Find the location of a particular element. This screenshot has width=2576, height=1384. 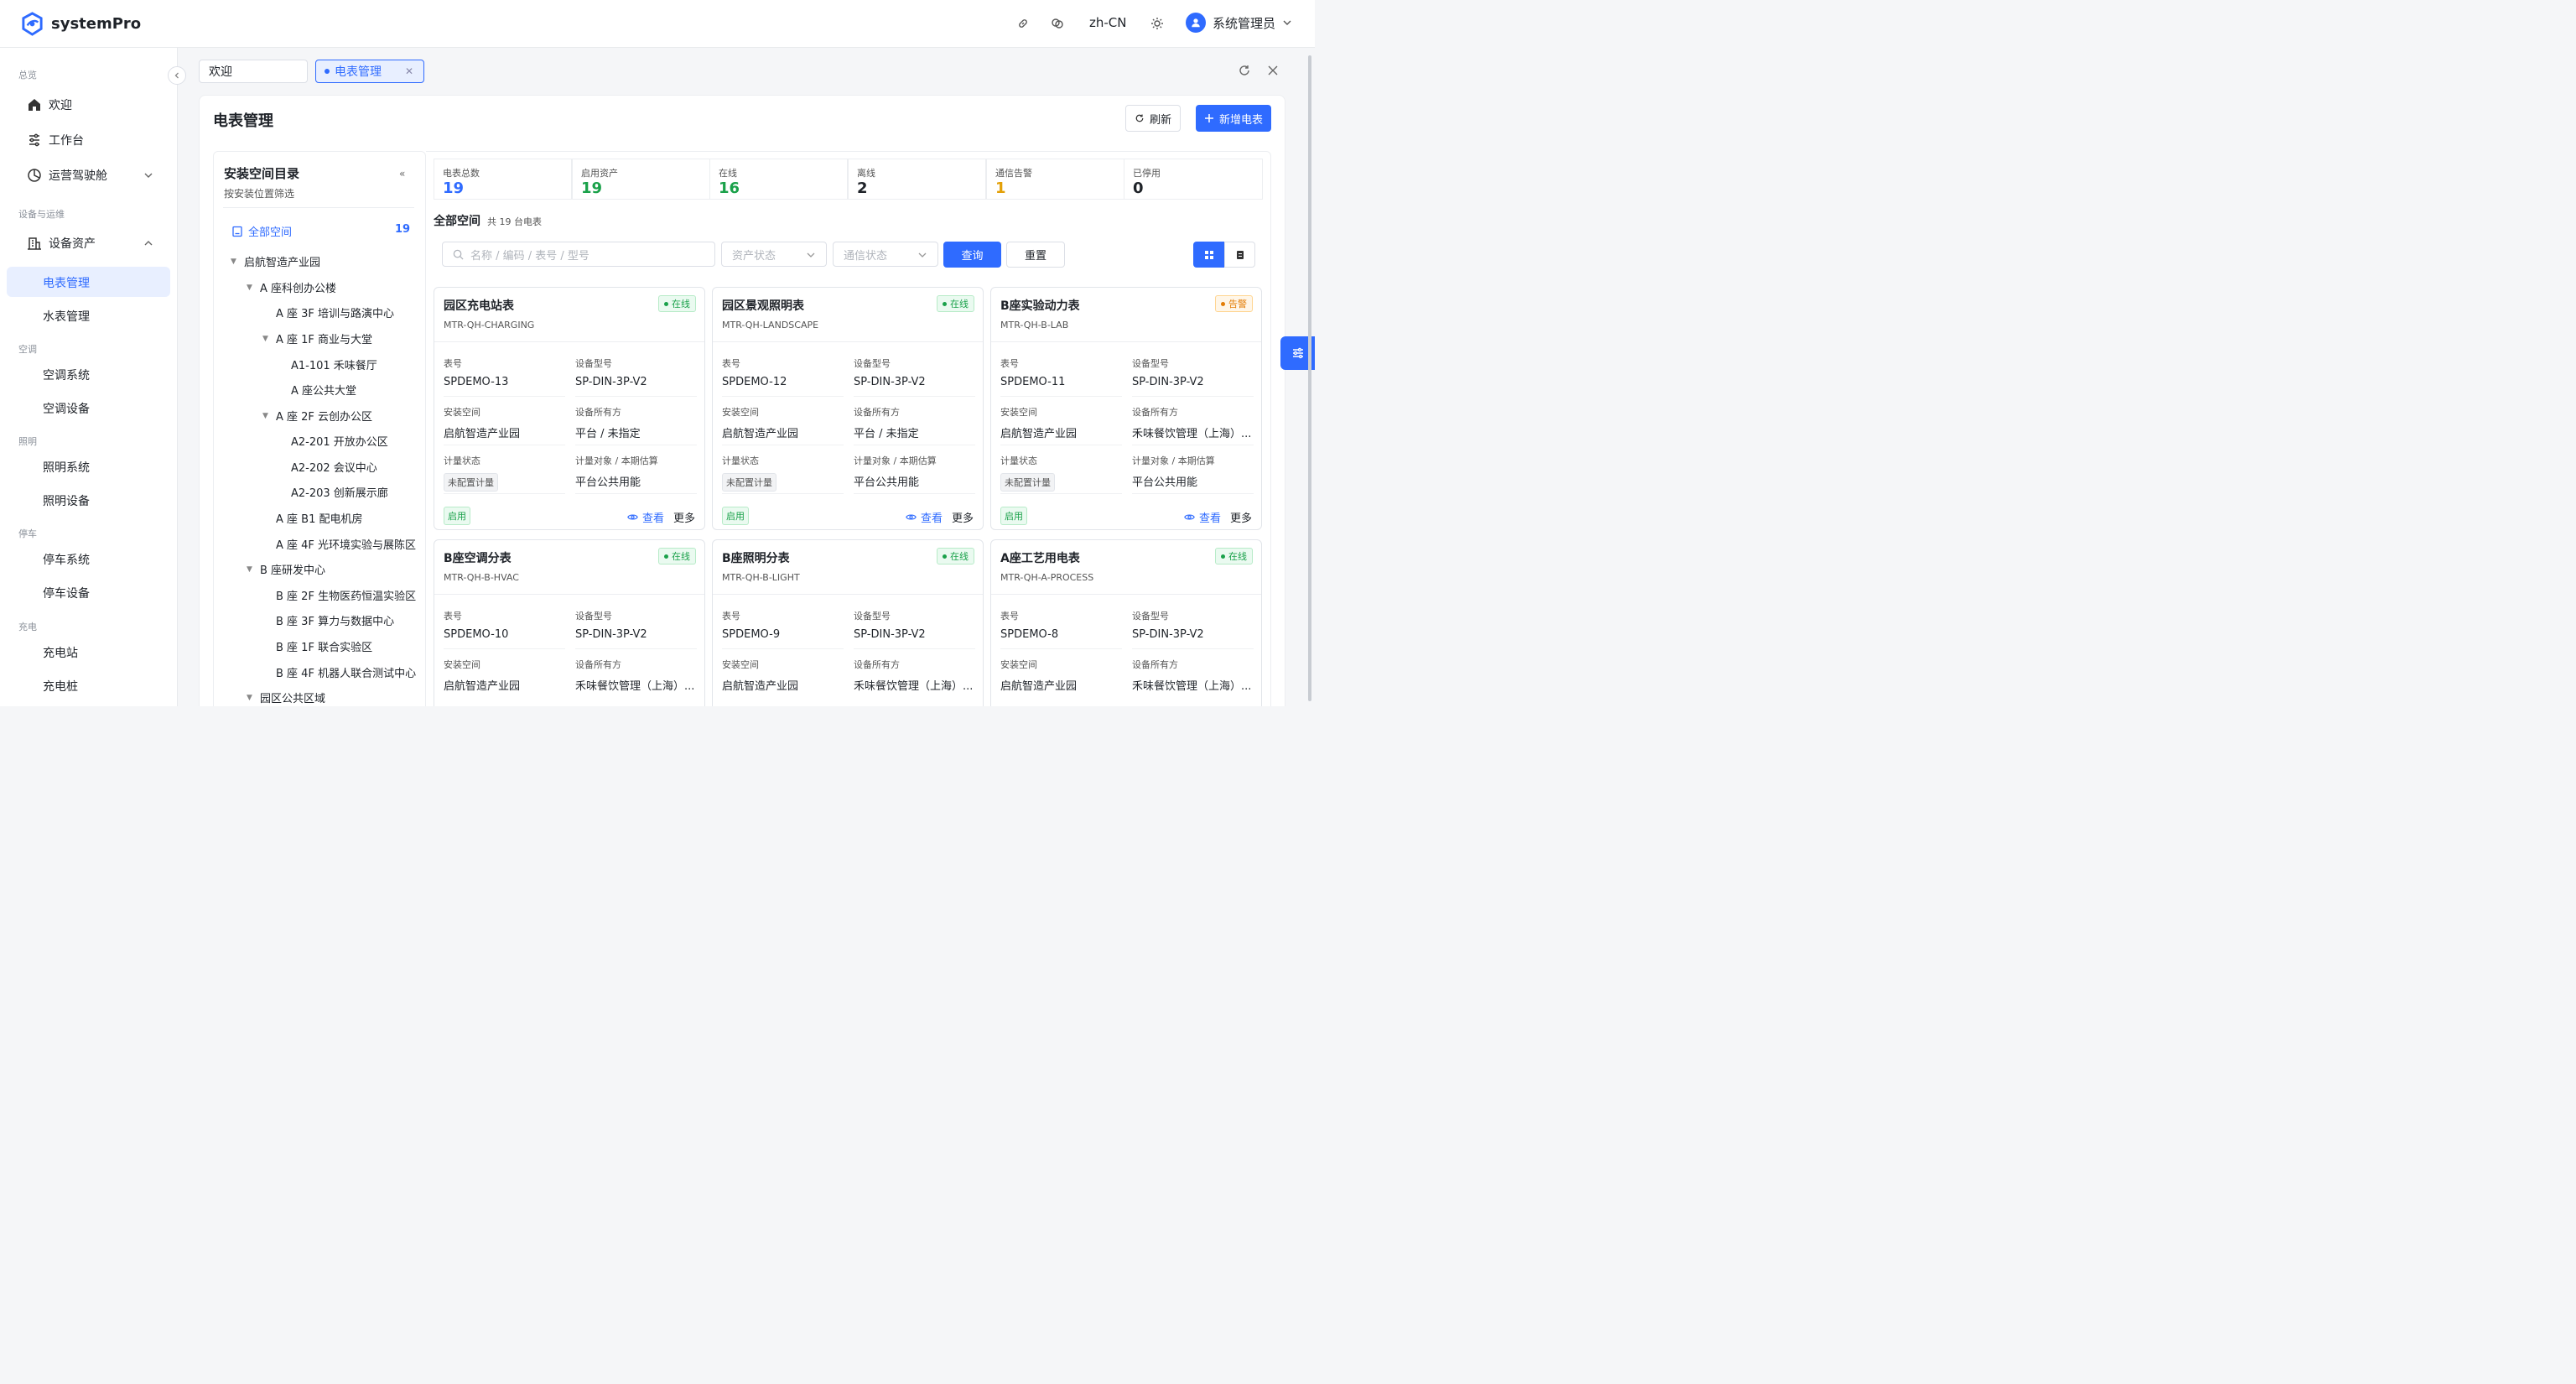

tree-node: A2-201 开放办公区 is located at coordinates (339, 441).